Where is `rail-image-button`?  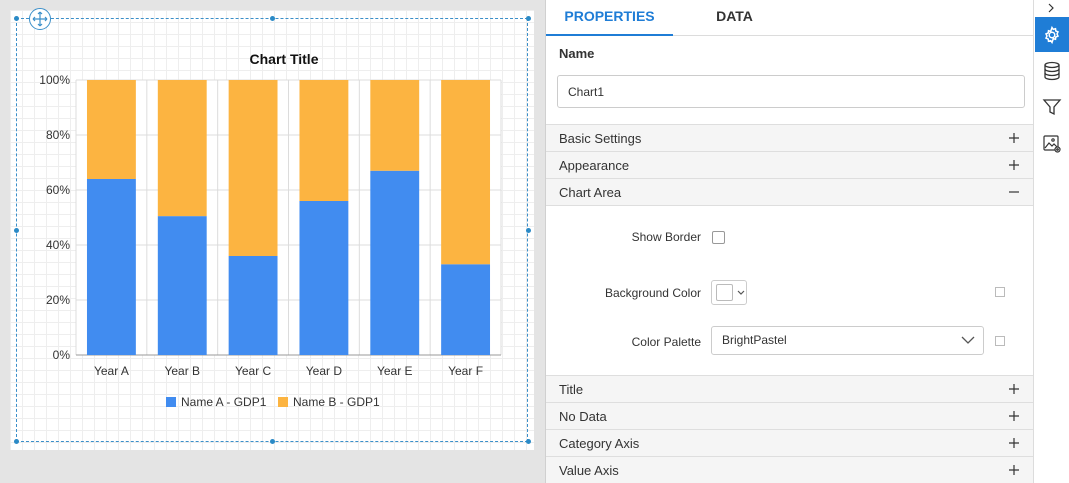 rail-image-button is located at coordinates (1052, 143).